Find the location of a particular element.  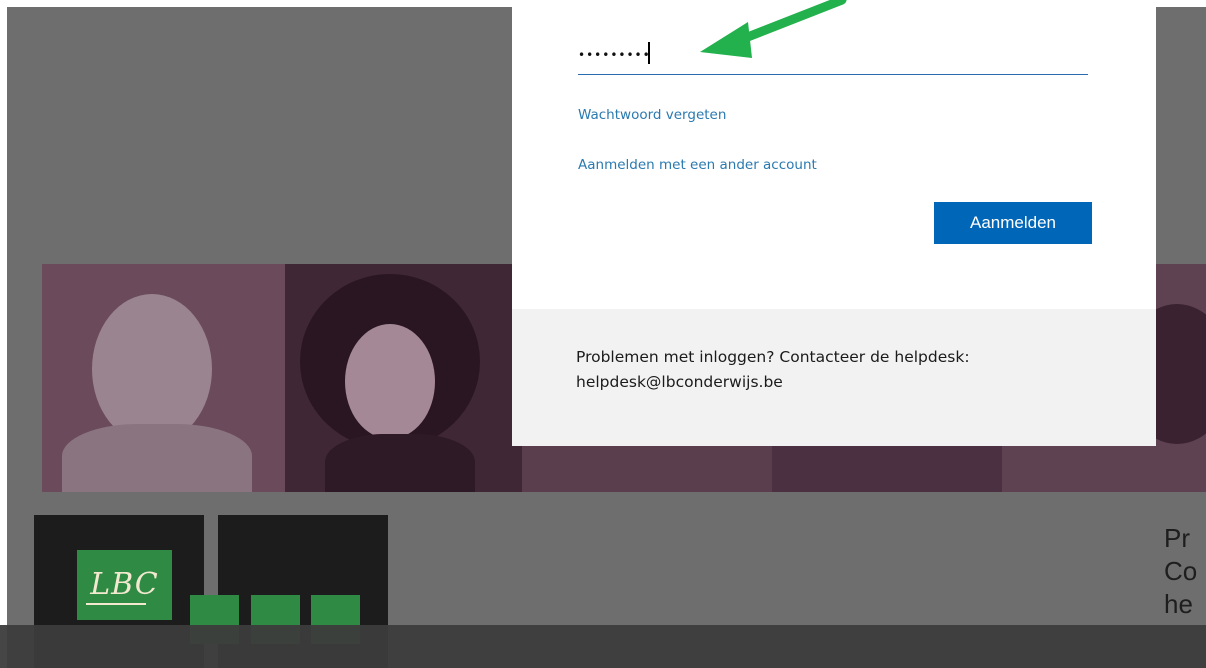

side-text-line-1: Pr is located at coordinates (1177, 538).